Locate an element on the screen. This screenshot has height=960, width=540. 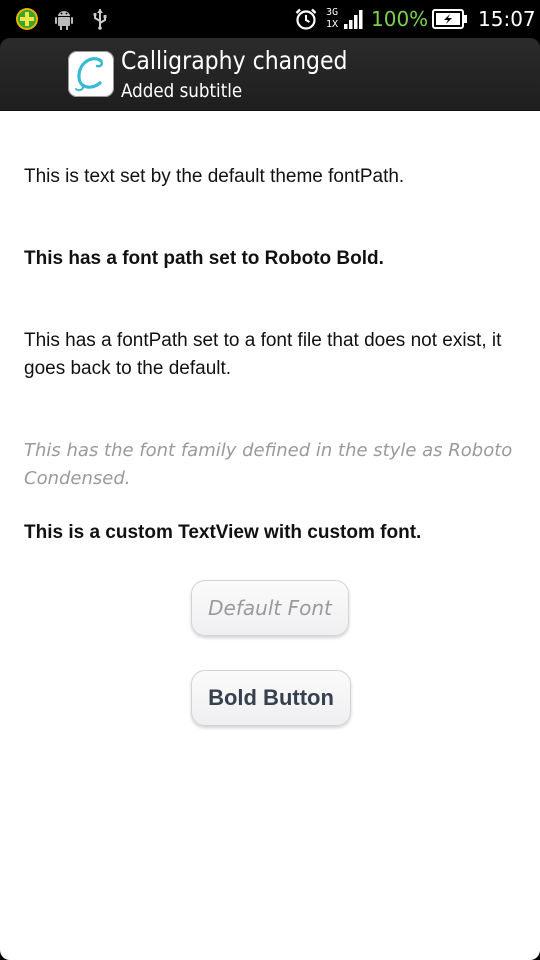
usb-icon is located at coordinates (100, 19).